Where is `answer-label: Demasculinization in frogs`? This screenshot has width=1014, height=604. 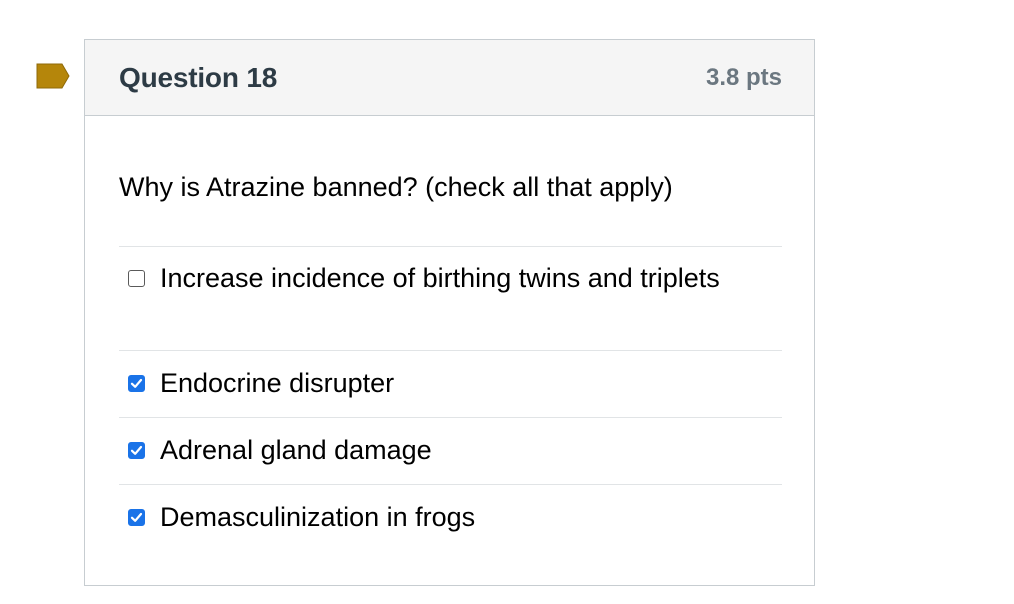 answer-label: Demasculinization in frogs is located at coordinates (317, 517).